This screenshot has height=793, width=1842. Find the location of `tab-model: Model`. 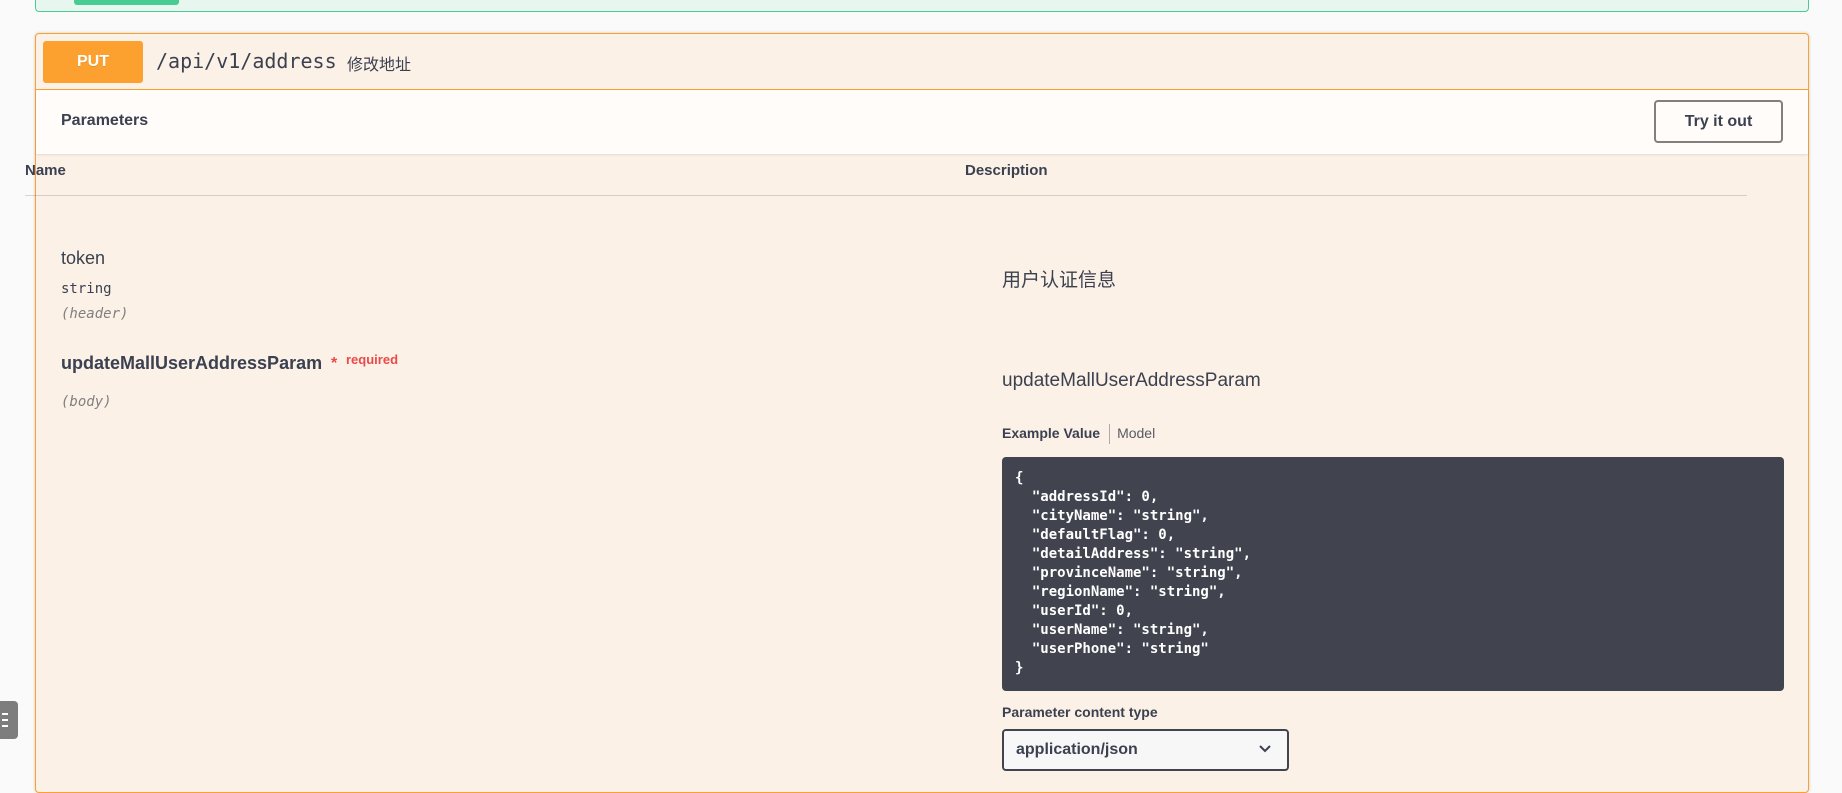

tab-model: Model is located at coordinates (1136, 433).